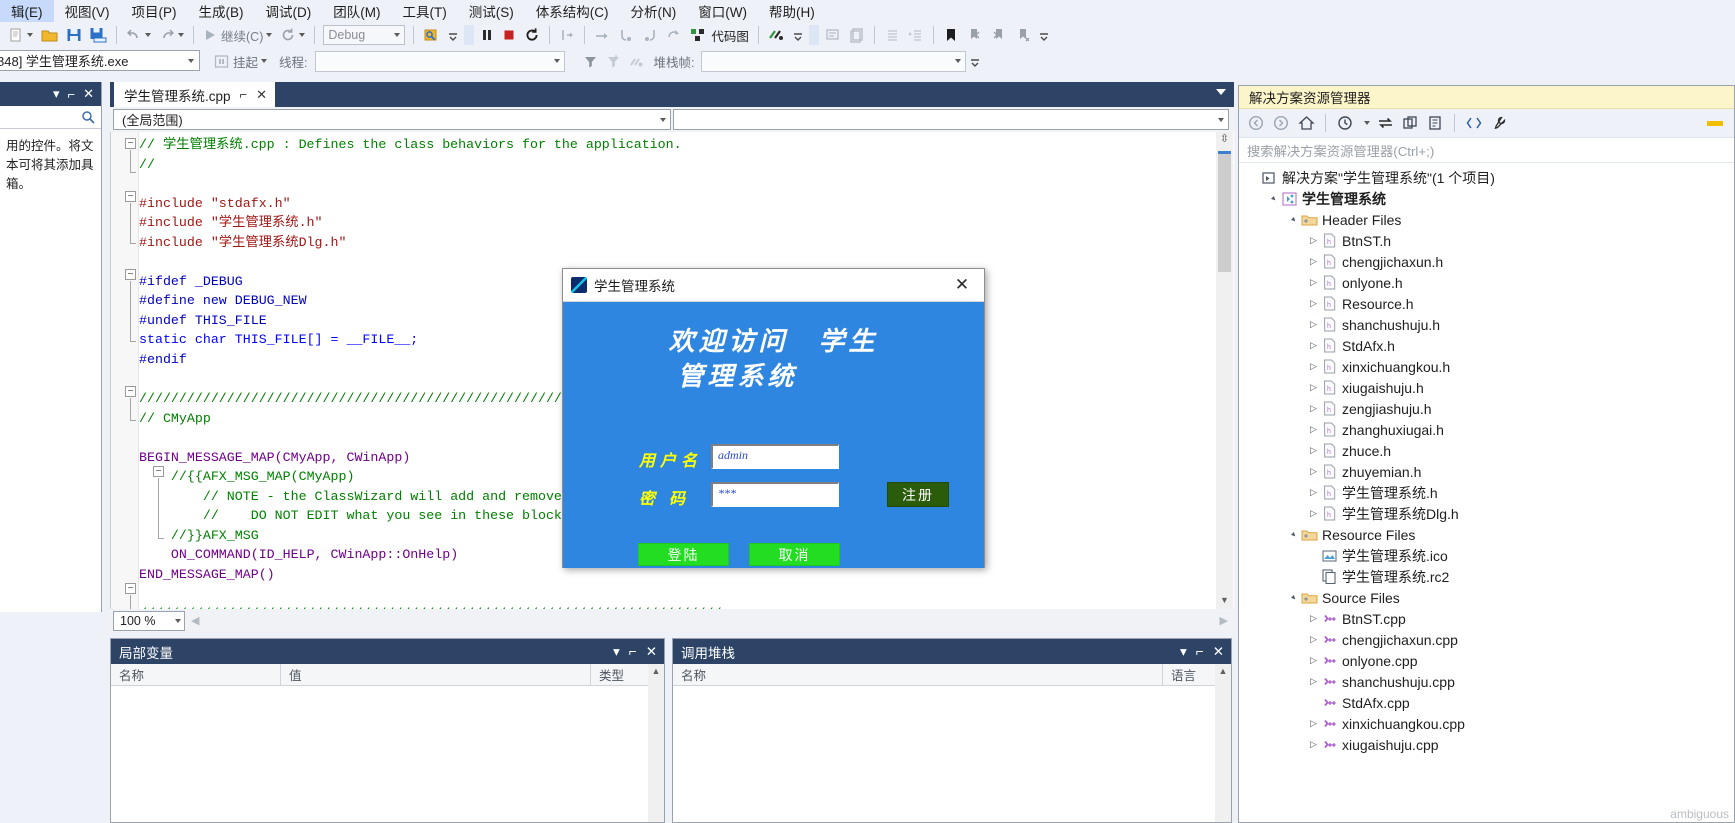  What do you see at coordinates (1486, 576) in the screenshot?
I see `solution-explorer-row: 学生管理系统.rc2` at bounding box center [1486, 576].